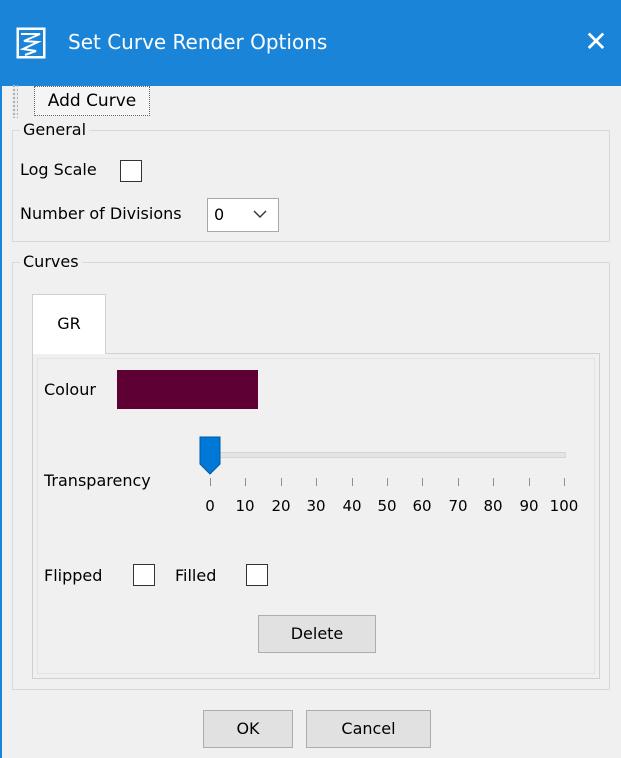 The image size is (621, 758). I want to click on chevron-down-icon, so click(260, 214).